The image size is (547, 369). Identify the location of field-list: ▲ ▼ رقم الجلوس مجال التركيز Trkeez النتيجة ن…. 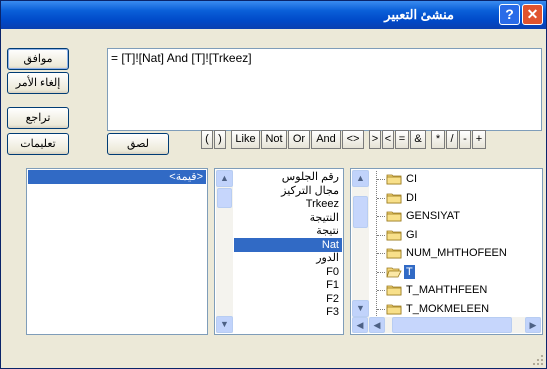
(279, 251).